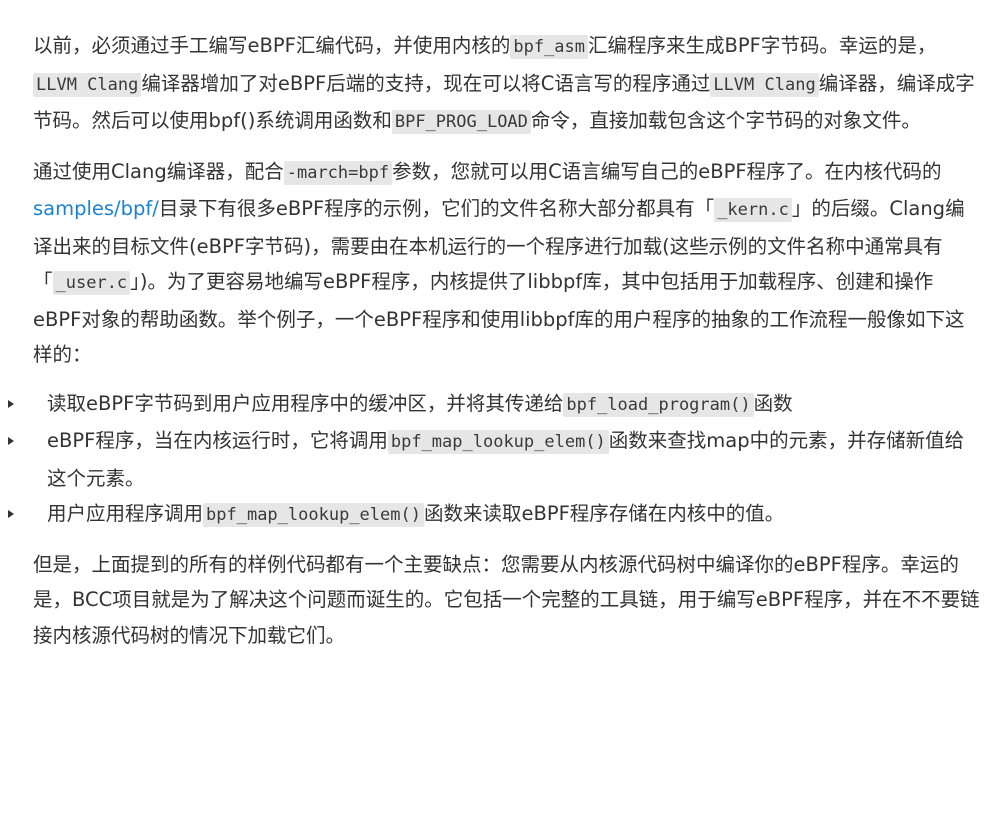 This screenshot has height=817, width=996. I want to click on text: 汇编程序来生成BPF字节码。幸运的是，, so click(762, 45).